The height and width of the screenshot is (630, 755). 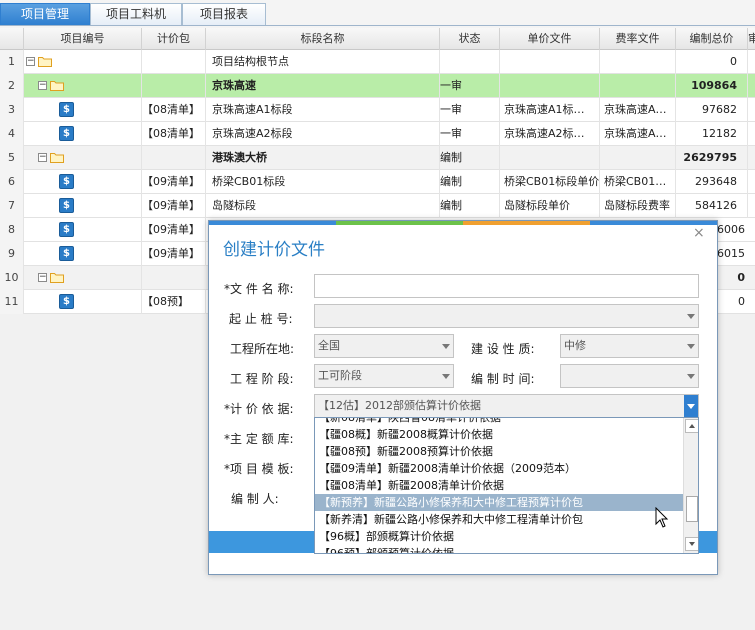 What do you see at coordinates (174, 110) in the screenshot?
I see `package-cell: 【08清单】` at bounding box center [174, 110].